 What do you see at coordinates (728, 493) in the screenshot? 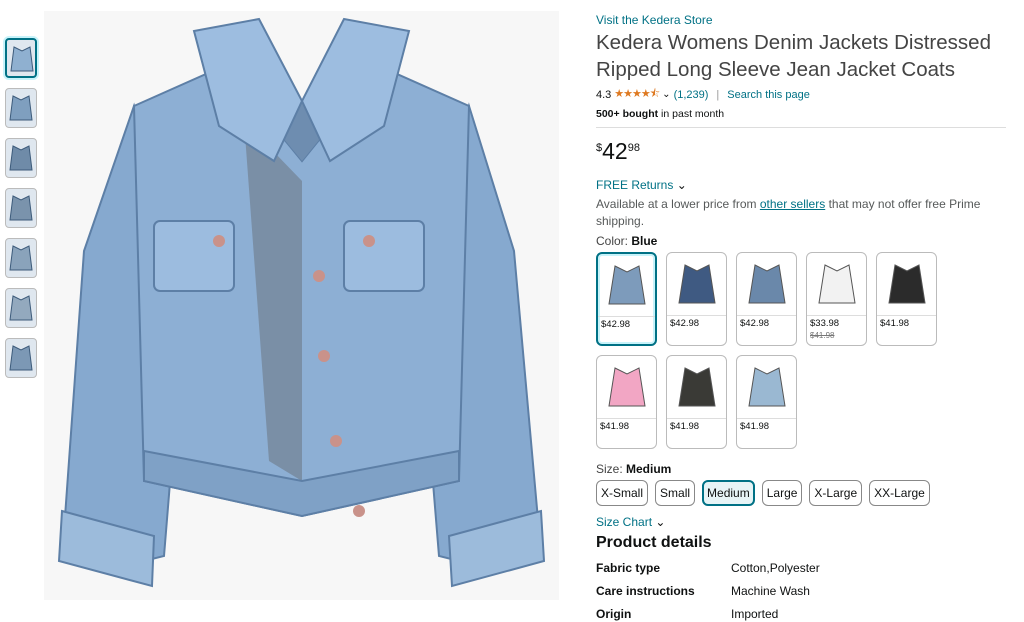
I see `size-option: Medium` at bounding box center [728, 493].